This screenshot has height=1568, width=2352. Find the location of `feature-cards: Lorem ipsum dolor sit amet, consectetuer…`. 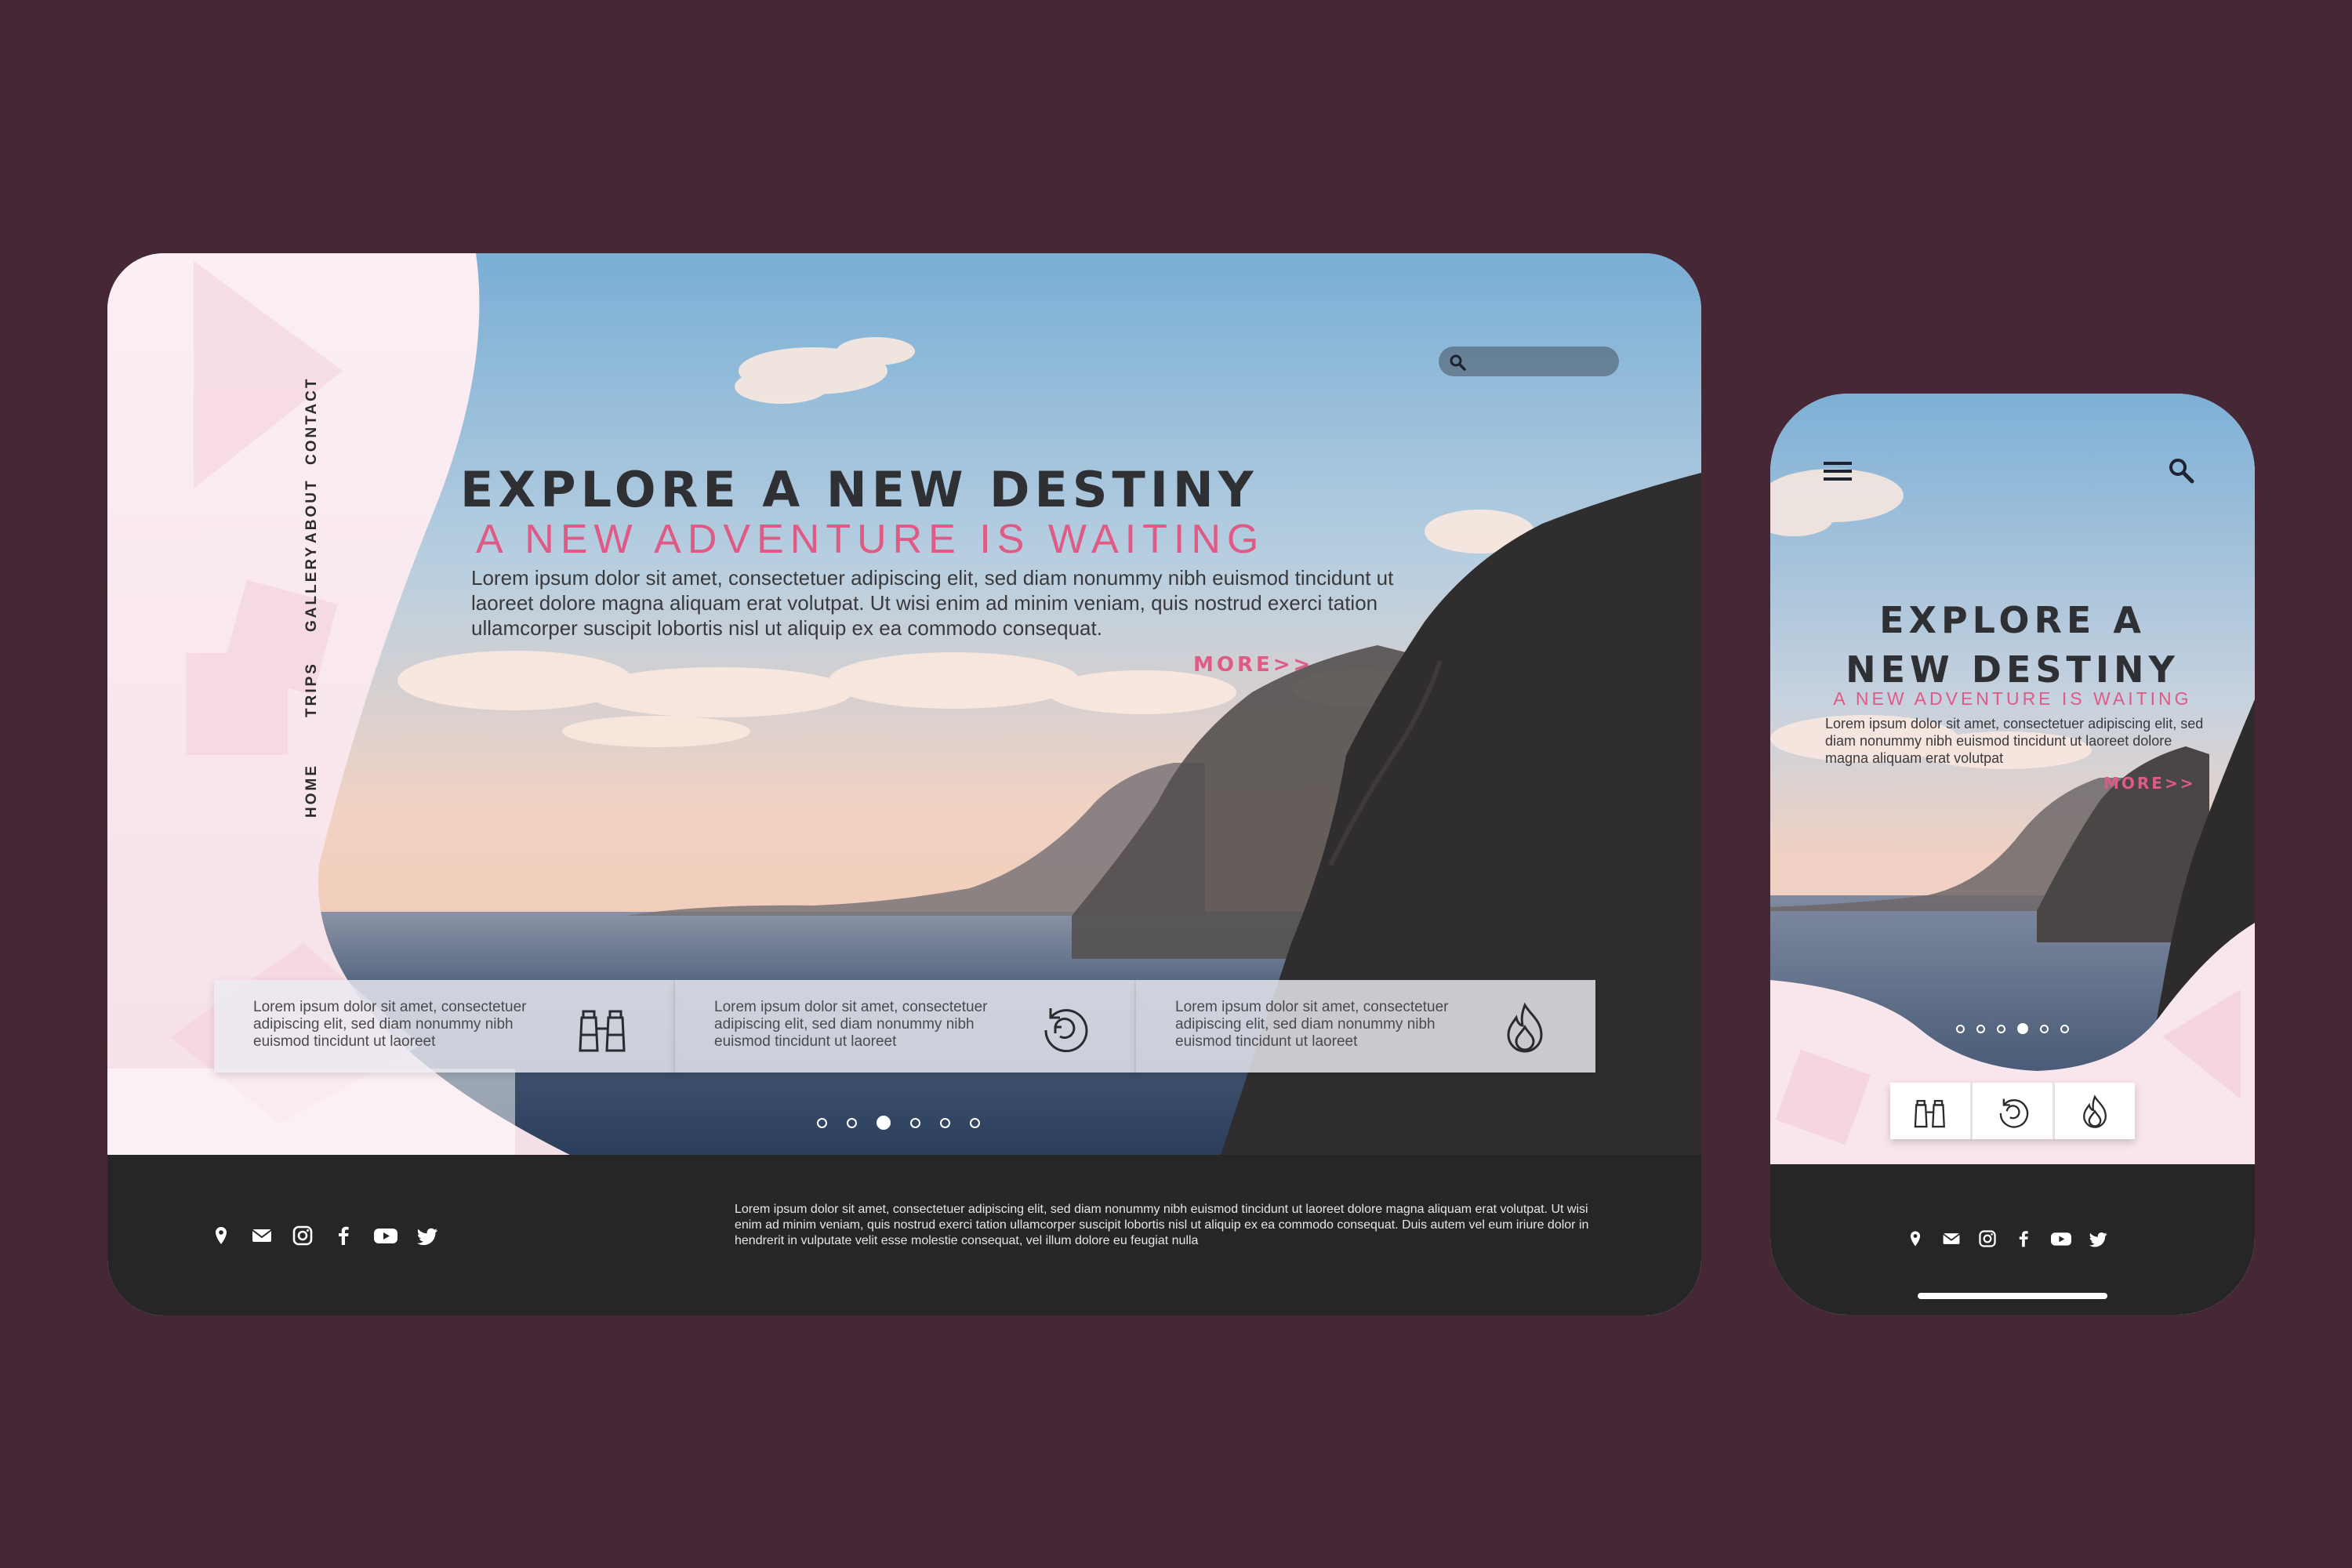

feature-cards: Lorem ipsum dolor sit amet, consectetuer… is located at coordinates (904, 1026).